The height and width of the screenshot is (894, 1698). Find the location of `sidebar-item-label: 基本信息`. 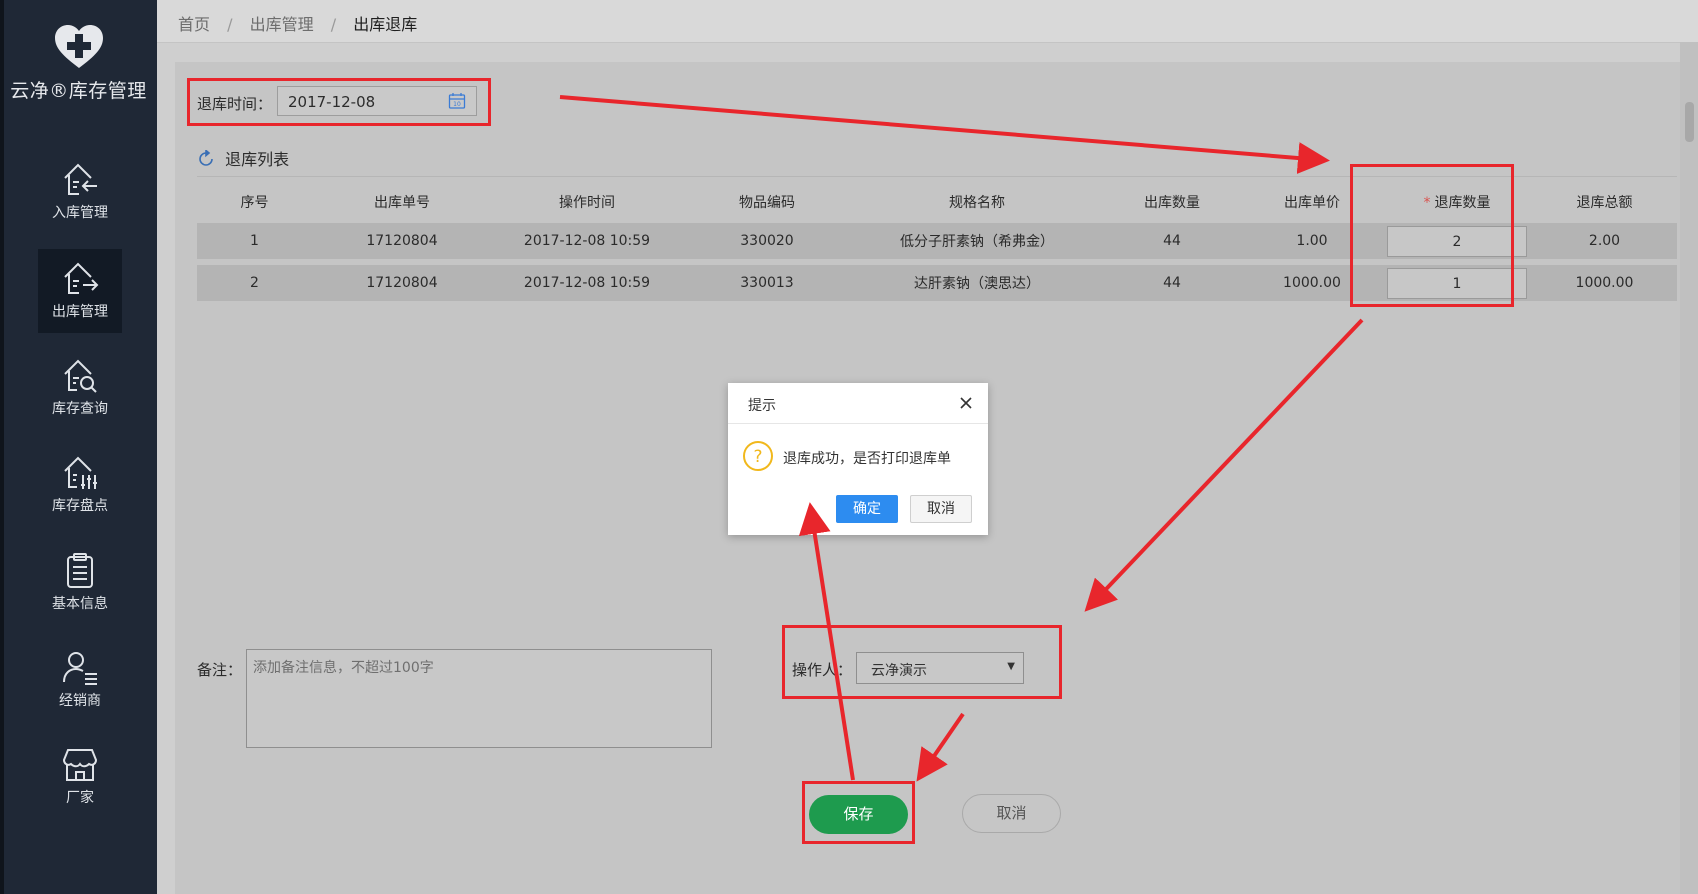

sidebar-item-label: 基本信息 is located at coordinates (80, 604).